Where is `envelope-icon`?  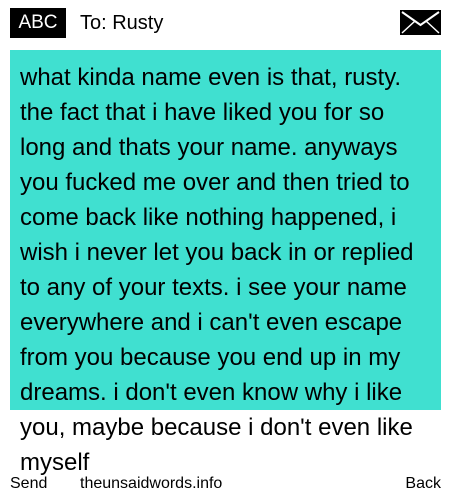
envelope-icon is located at coordinates (420, 22).